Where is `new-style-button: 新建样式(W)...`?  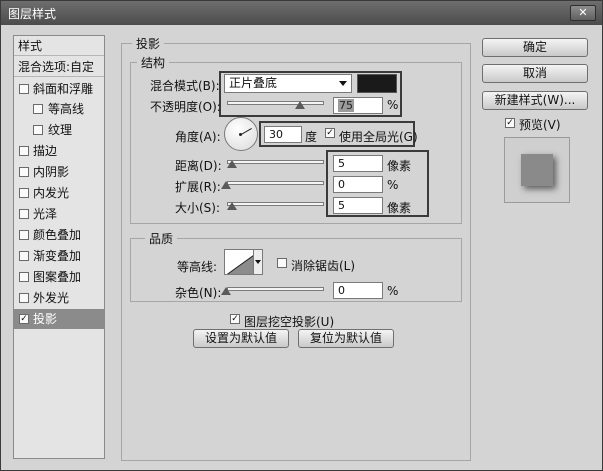 new-style-button: 新建样式(W)... is located at coordinates (535, 100).